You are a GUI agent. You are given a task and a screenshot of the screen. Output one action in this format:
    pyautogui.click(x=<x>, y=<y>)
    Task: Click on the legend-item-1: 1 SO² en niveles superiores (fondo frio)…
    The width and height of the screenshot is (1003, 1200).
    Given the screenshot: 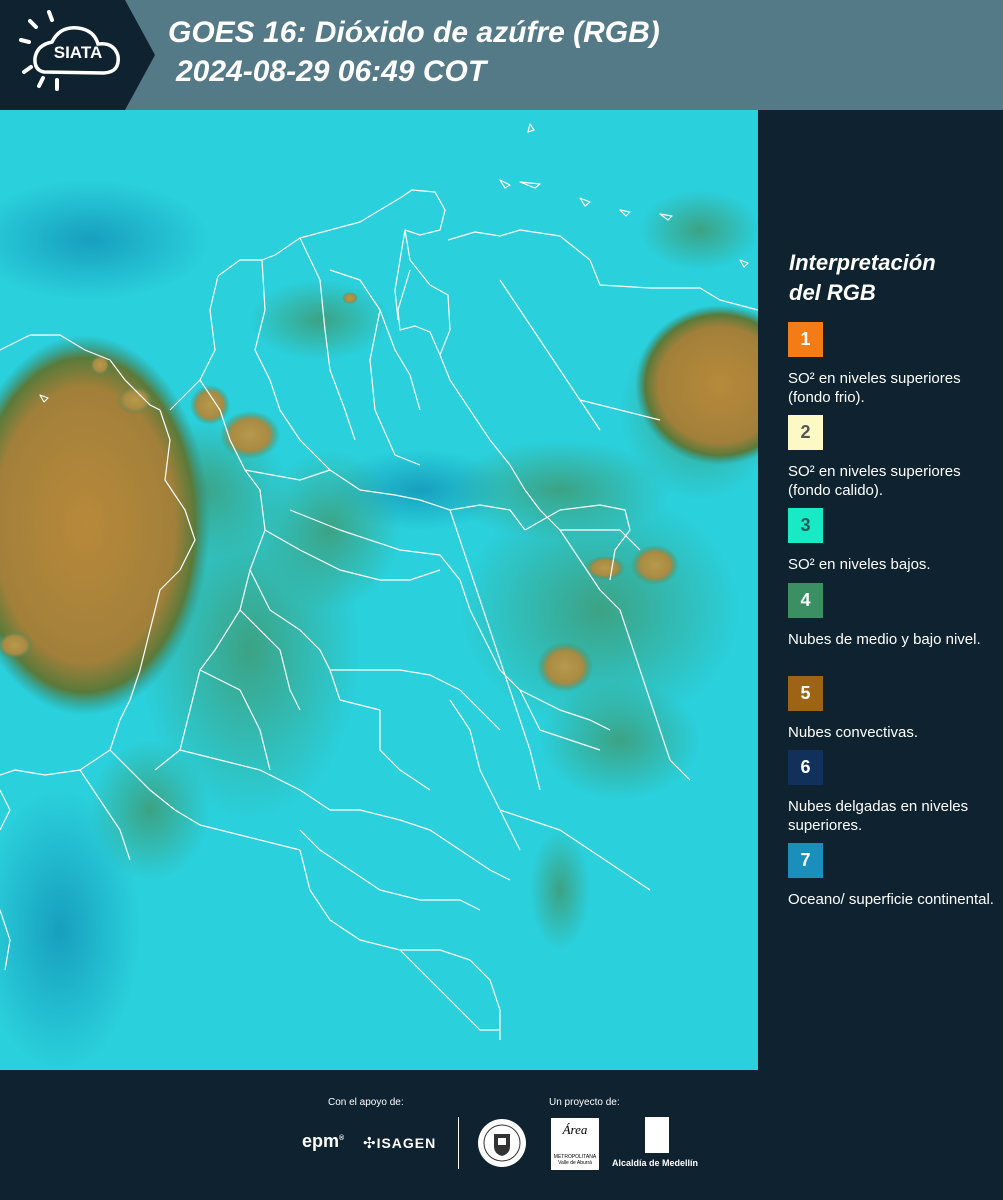 What is the action you would take?
    pyautogui.click(x=893, y=364)
    